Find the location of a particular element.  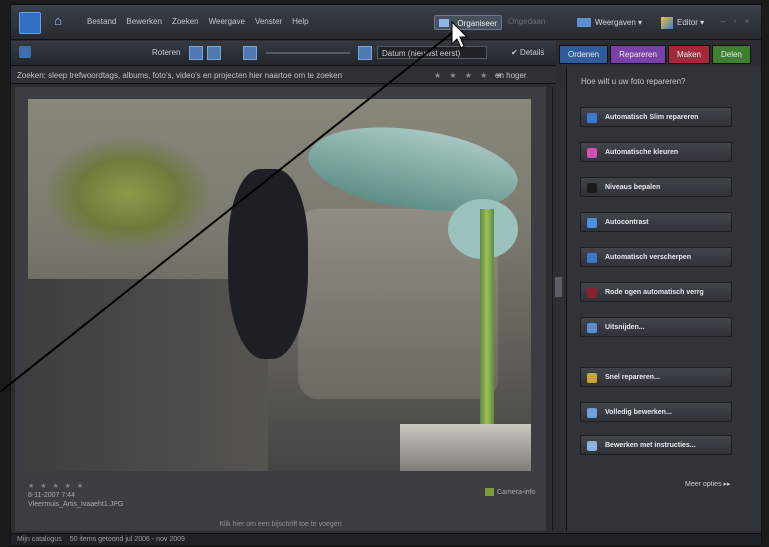

auto-contrast-label: Autocontrast is located at coordinates (627, 222).